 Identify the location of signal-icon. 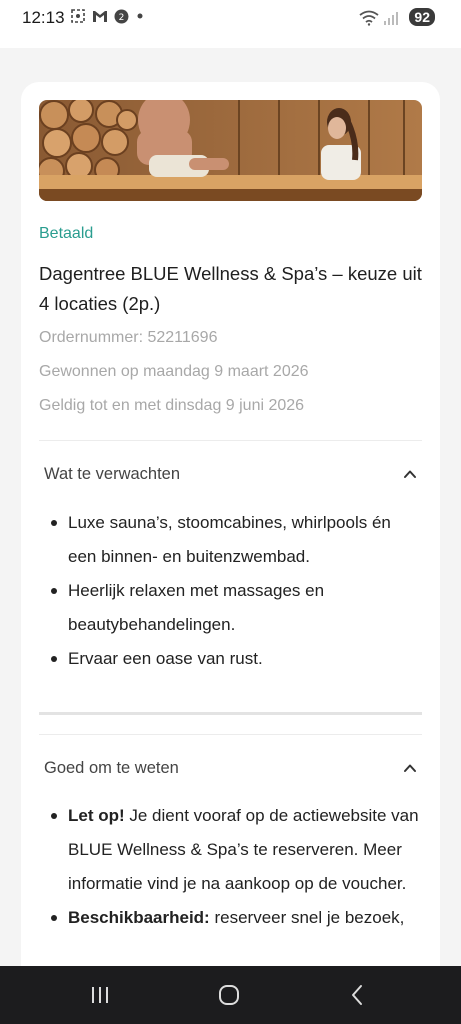
(391, 18).